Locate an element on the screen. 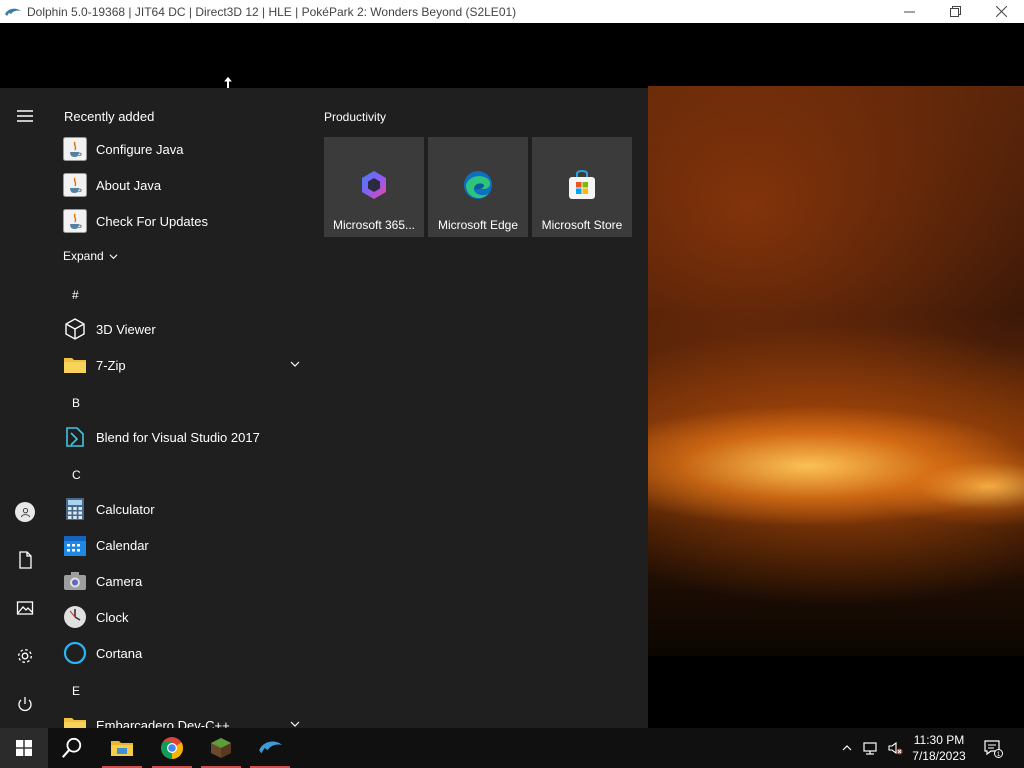 The width and height of the screenshot is (1024, 768). app-label: 3D Viewer is located at coordinates (126, 329).